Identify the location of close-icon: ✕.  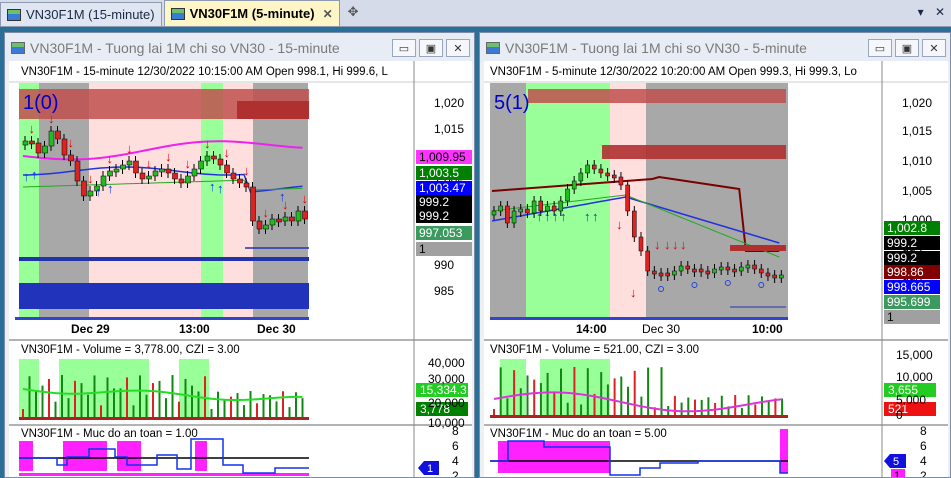
(328, 14).